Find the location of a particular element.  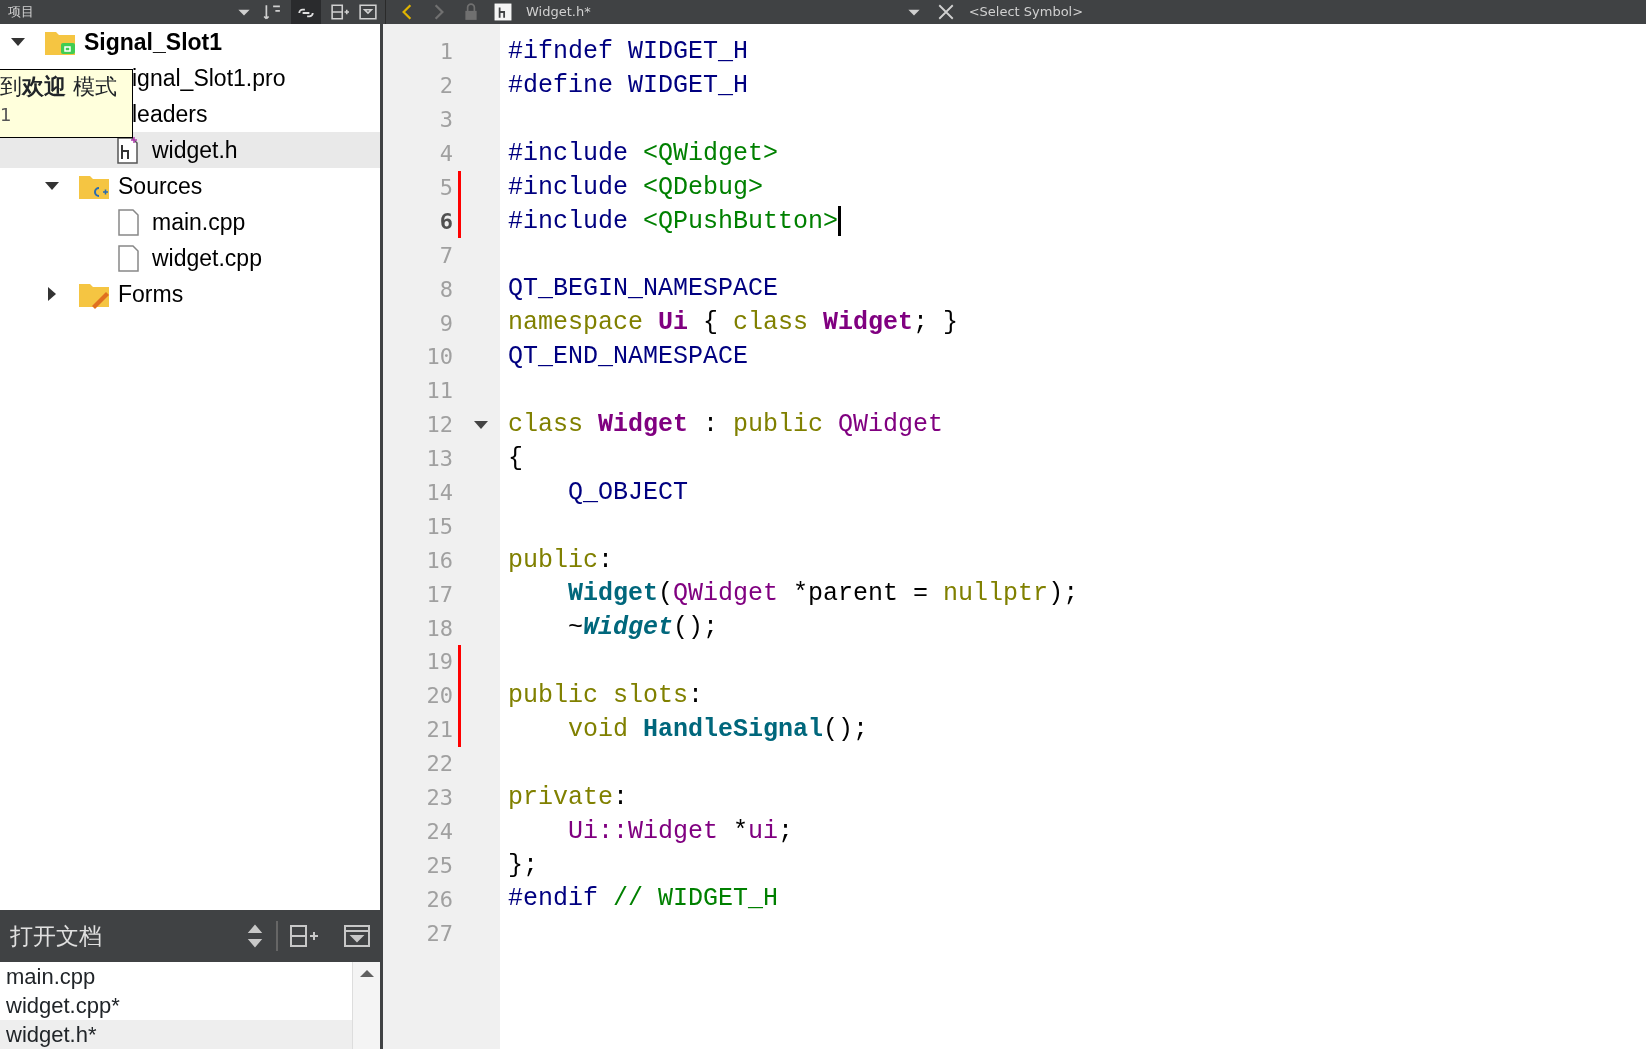

line-number: 2 is located at coordinates (445, 86).